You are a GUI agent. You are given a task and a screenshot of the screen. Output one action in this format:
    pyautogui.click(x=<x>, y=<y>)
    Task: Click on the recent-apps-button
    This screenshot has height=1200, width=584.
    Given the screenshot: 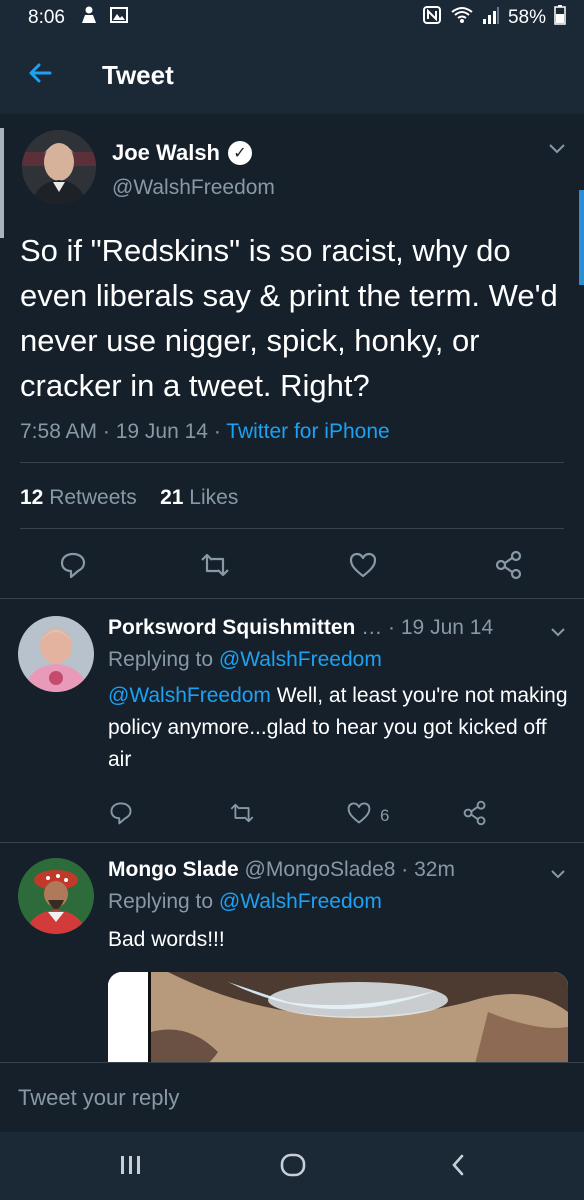 What is the action you would take?
    pyautogui.click(x=131, y=1167)
    